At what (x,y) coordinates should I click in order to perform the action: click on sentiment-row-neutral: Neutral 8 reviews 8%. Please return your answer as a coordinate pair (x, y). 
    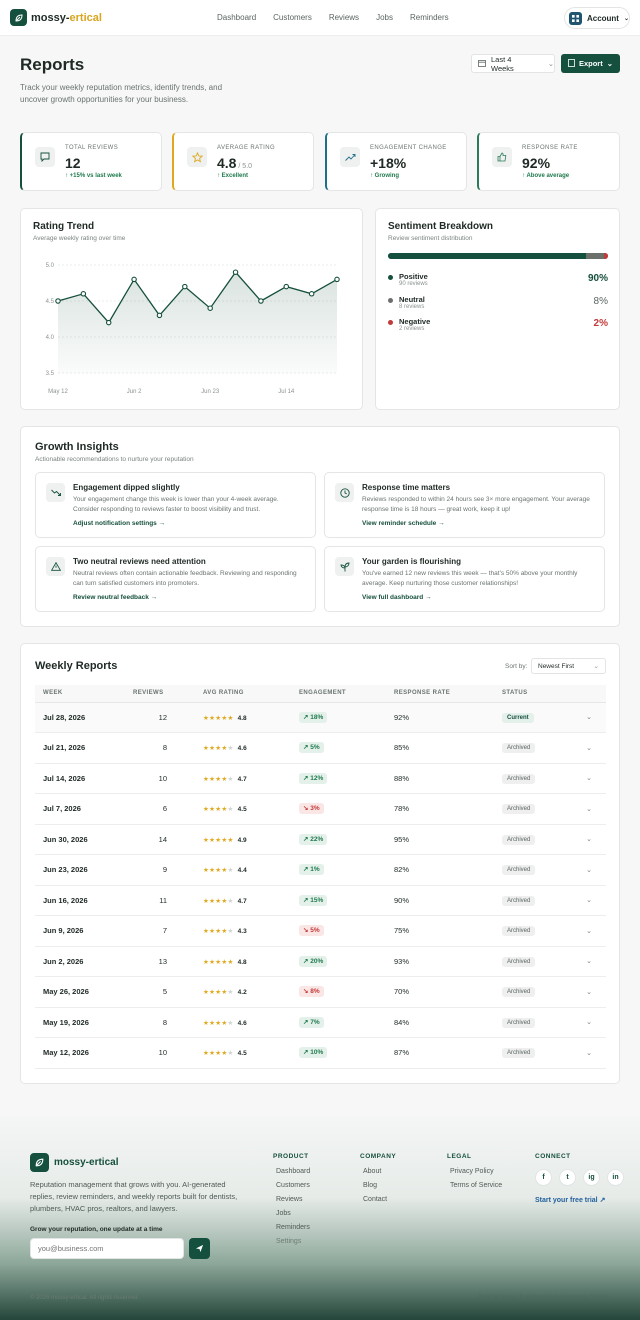
    Looking at the image, I should click on (498, 304).